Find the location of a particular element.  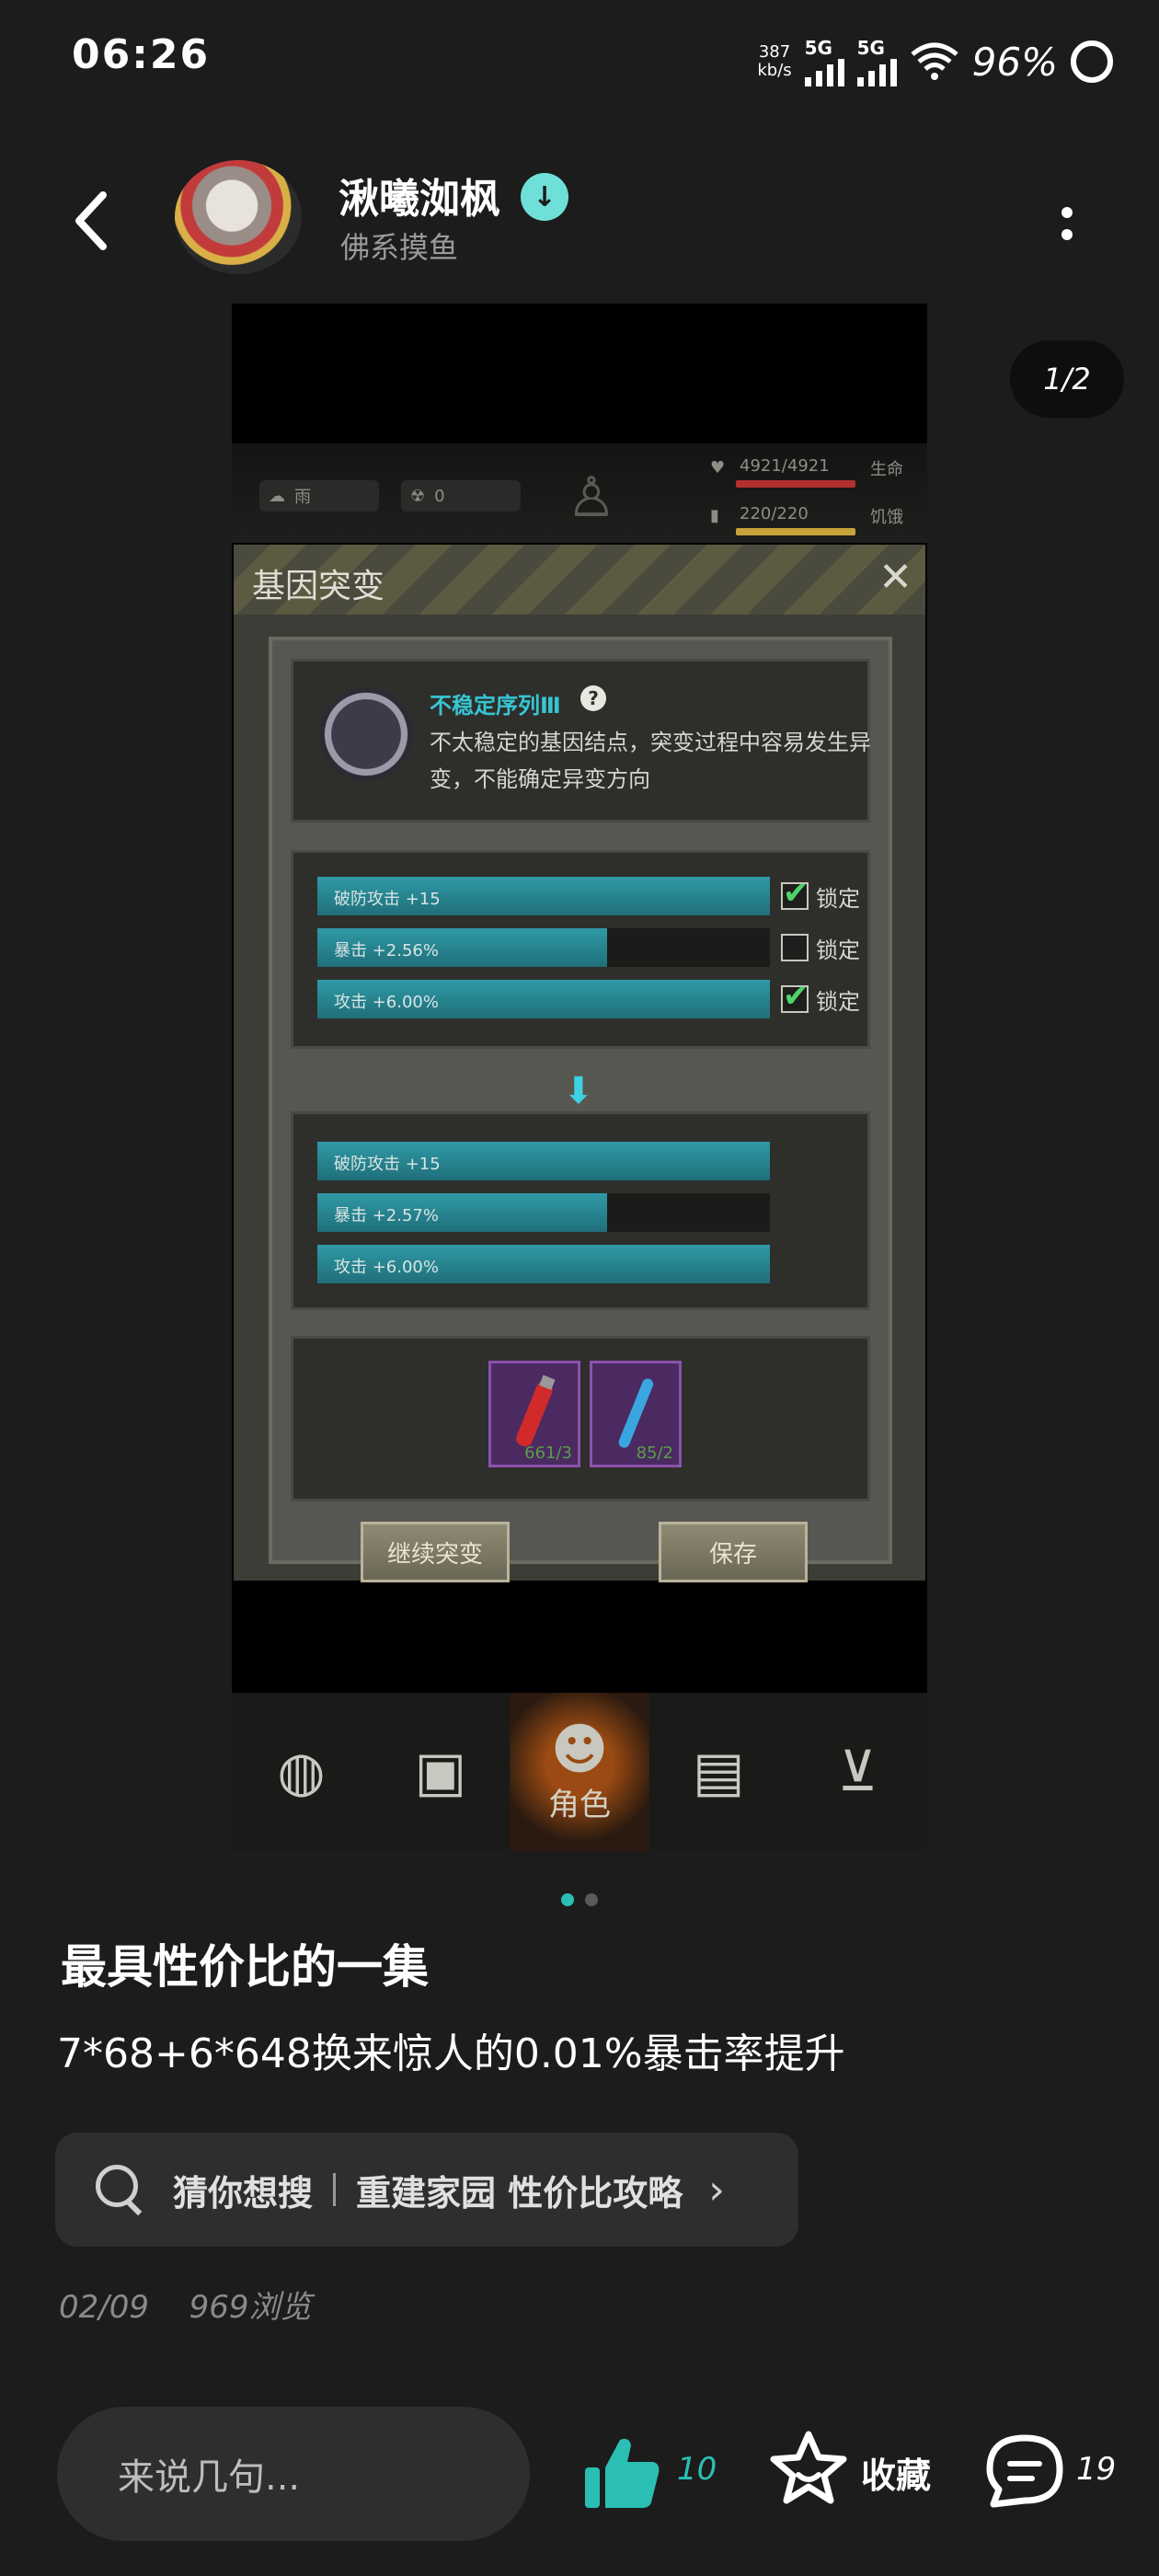

cell-signal-1: 5G is located at coordinates (824, 61).